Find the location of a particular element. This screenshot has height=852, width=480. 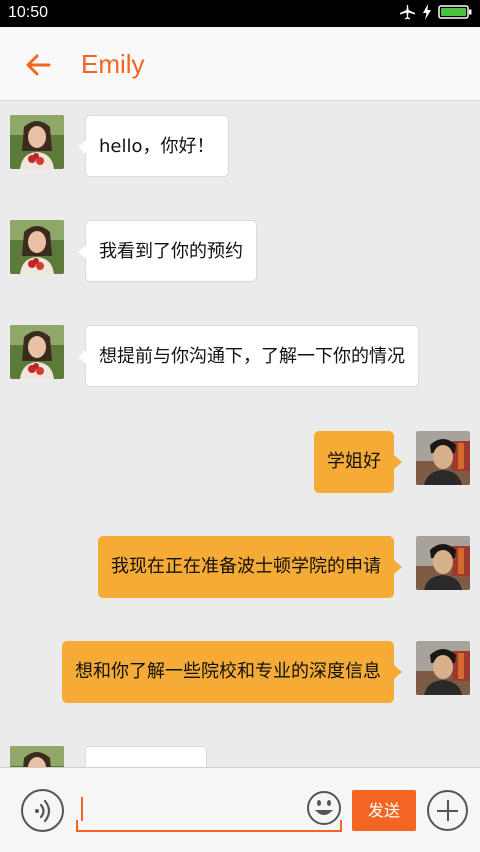

message-bubble-incoming: hello，你好！ is located at coordinates (153, 146).